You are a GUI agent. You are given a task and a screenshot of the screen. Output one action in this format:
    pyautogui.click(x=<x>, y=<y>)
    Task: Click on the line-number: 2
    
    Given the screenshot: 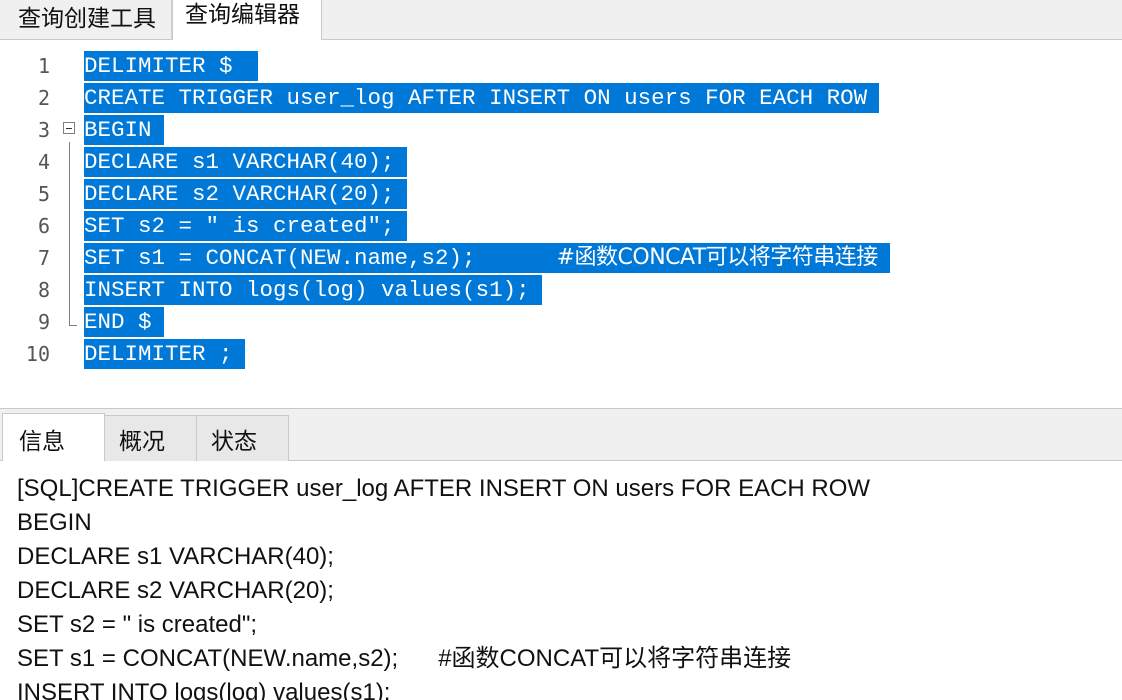 What is the action you would take?
    pyautogui.click(x=43, y=98)
    